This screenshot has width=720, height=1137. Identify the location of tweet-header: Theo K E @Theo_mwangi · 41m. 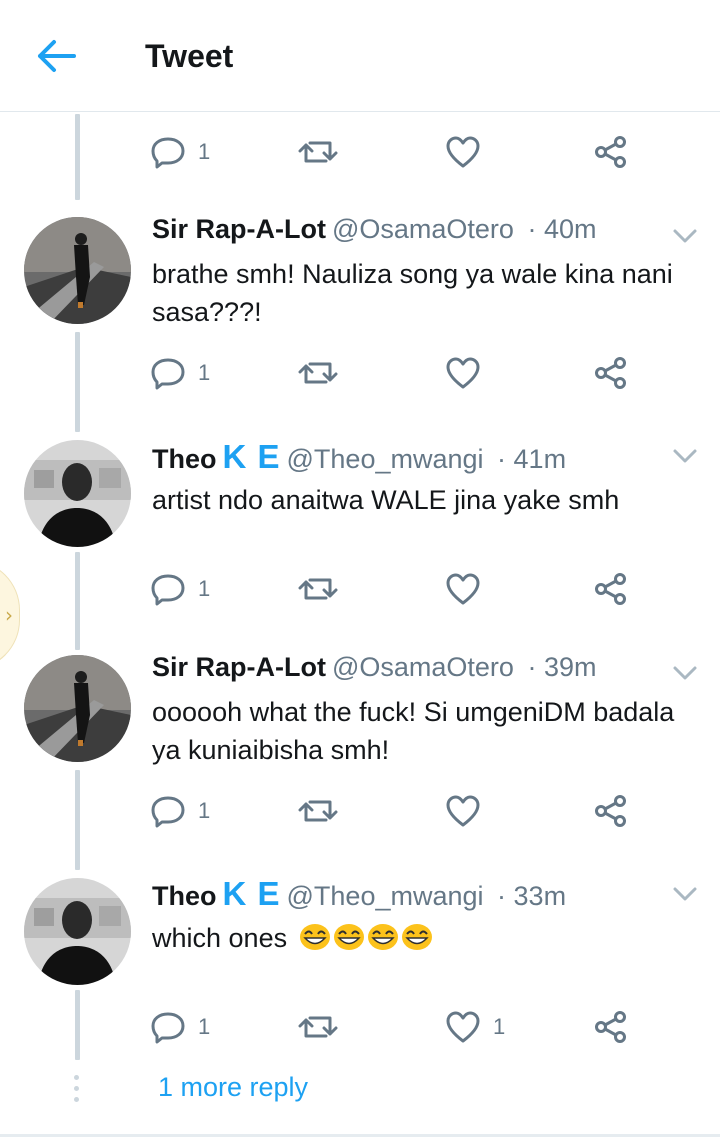
(359, 458).